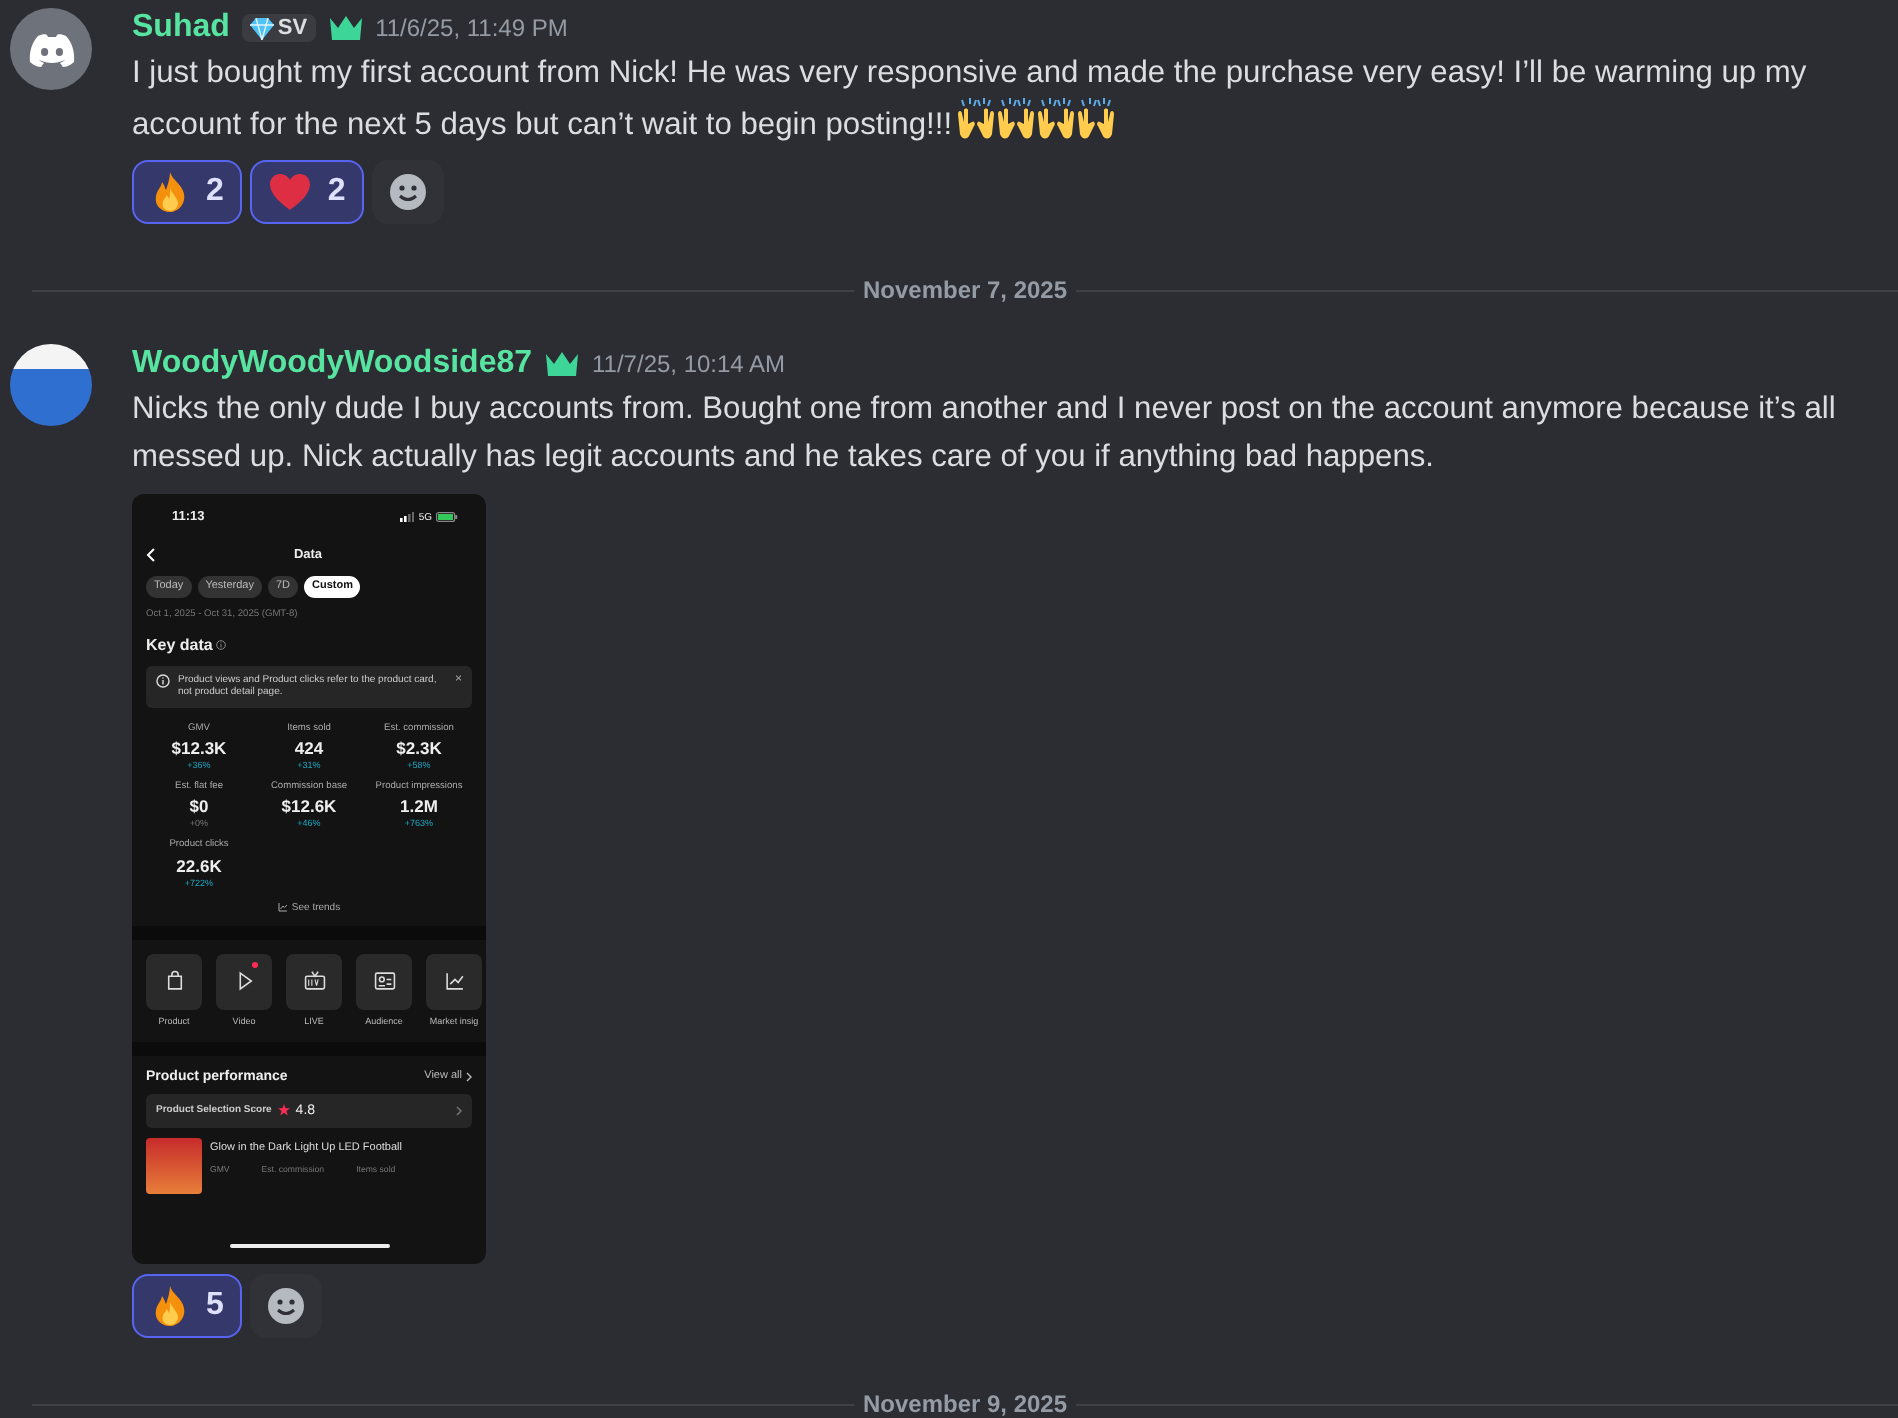  I want to click on message-text: I just bought my first account from Nick! He was very responsive and made the purchase very easy! I’ll be warming up my account for the next 5 days but can’t wait to begin posting!!!, so click(970, 100).